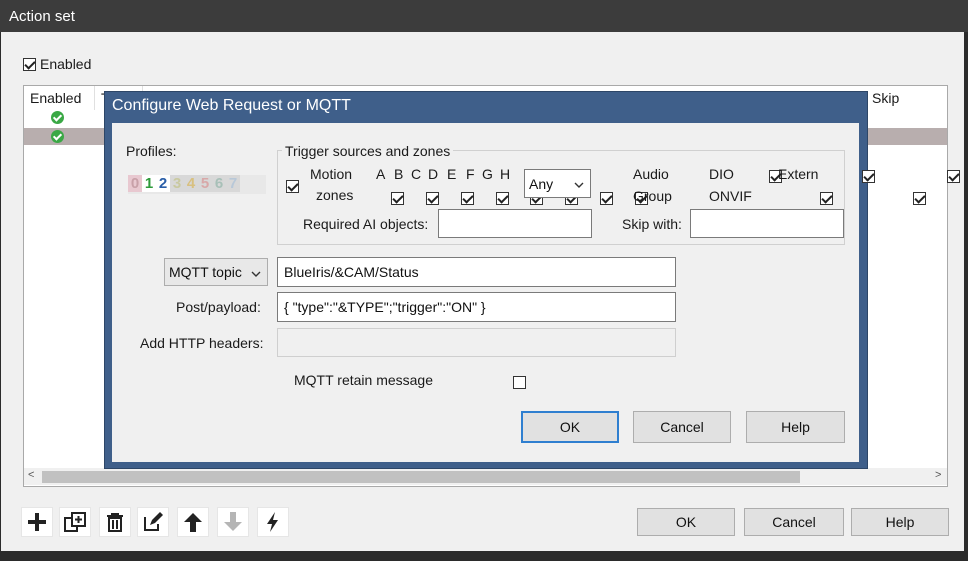 The width and height of the screenshot is (968, 561). Describe the element at coordinates (570, 427) in the screenshot. I see `dialog-ok-button: OK` at that location.